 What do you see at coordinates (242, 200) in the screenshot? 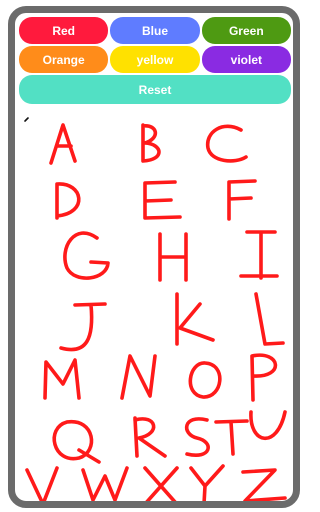
I see `letter-f-stroke` at bounding box center [242, 200].